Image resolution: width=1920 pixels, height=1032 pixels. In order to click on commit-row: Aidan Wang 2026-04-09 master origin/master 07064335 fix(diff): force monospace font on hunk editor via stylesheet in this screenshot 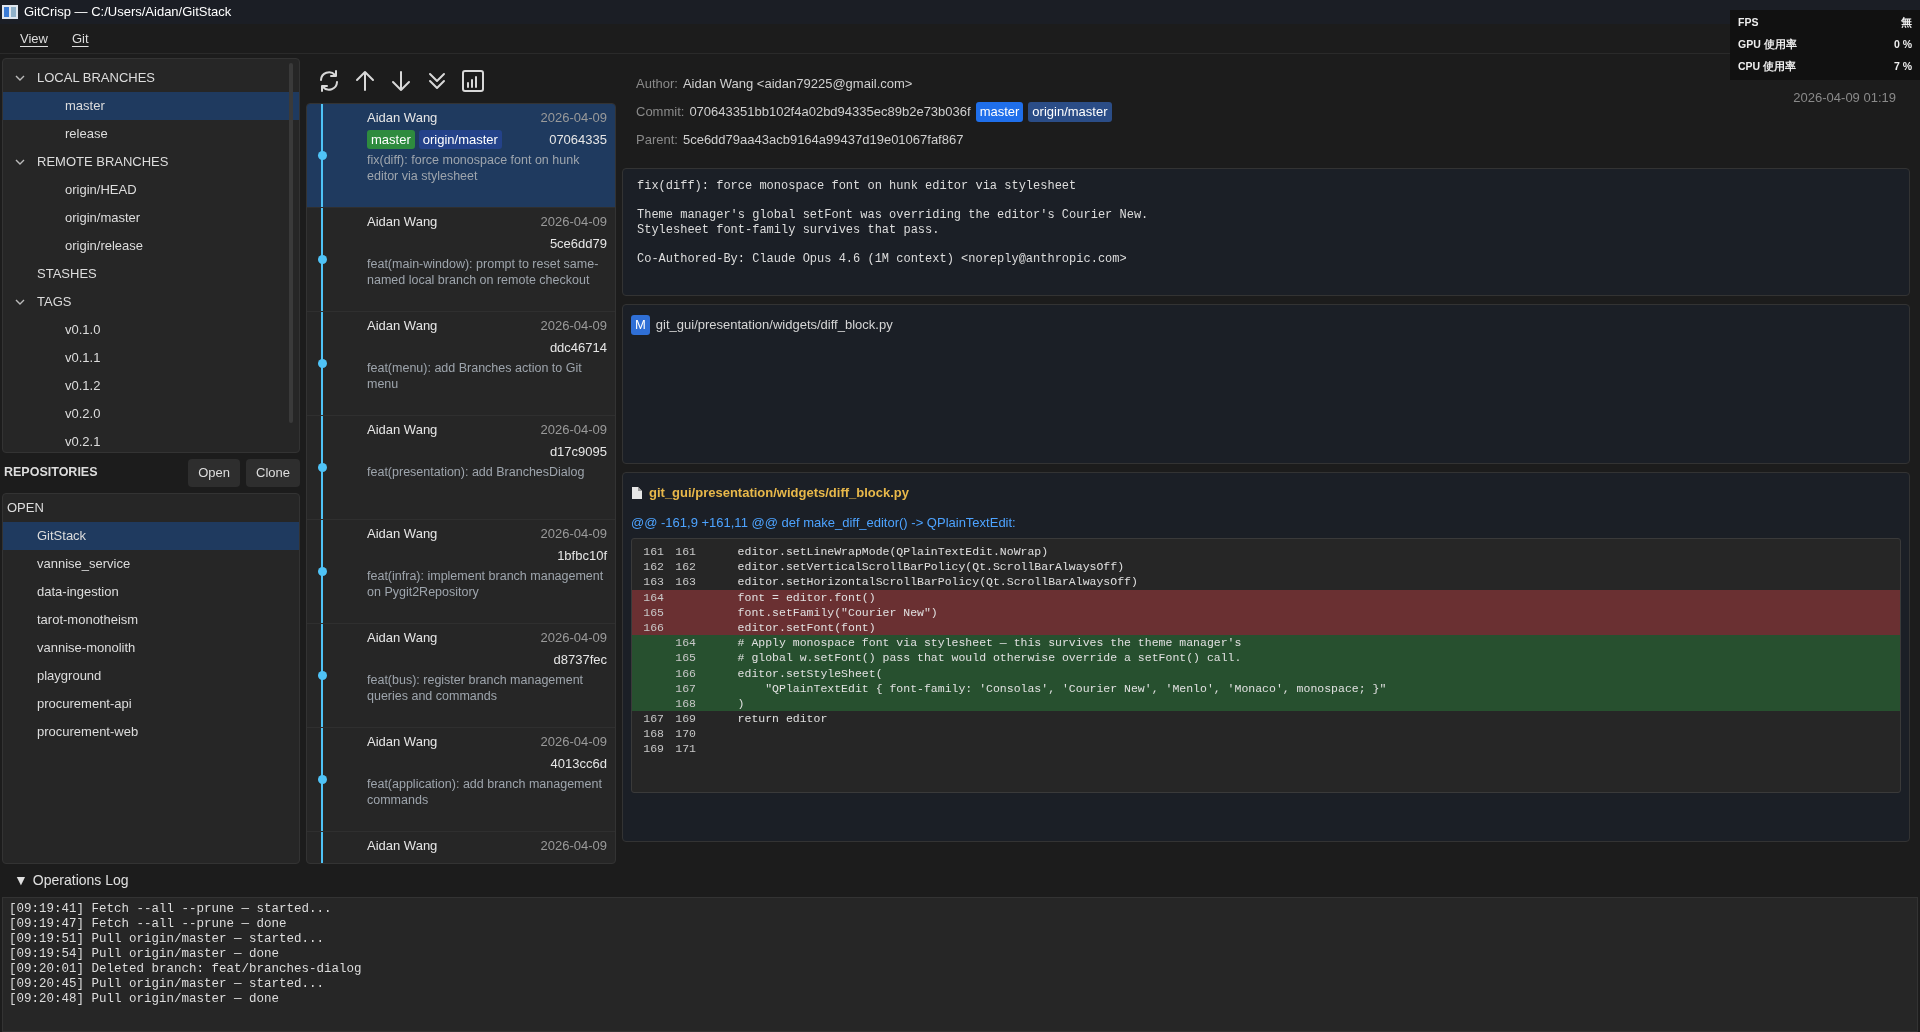, I will do `click(461, 156)`.